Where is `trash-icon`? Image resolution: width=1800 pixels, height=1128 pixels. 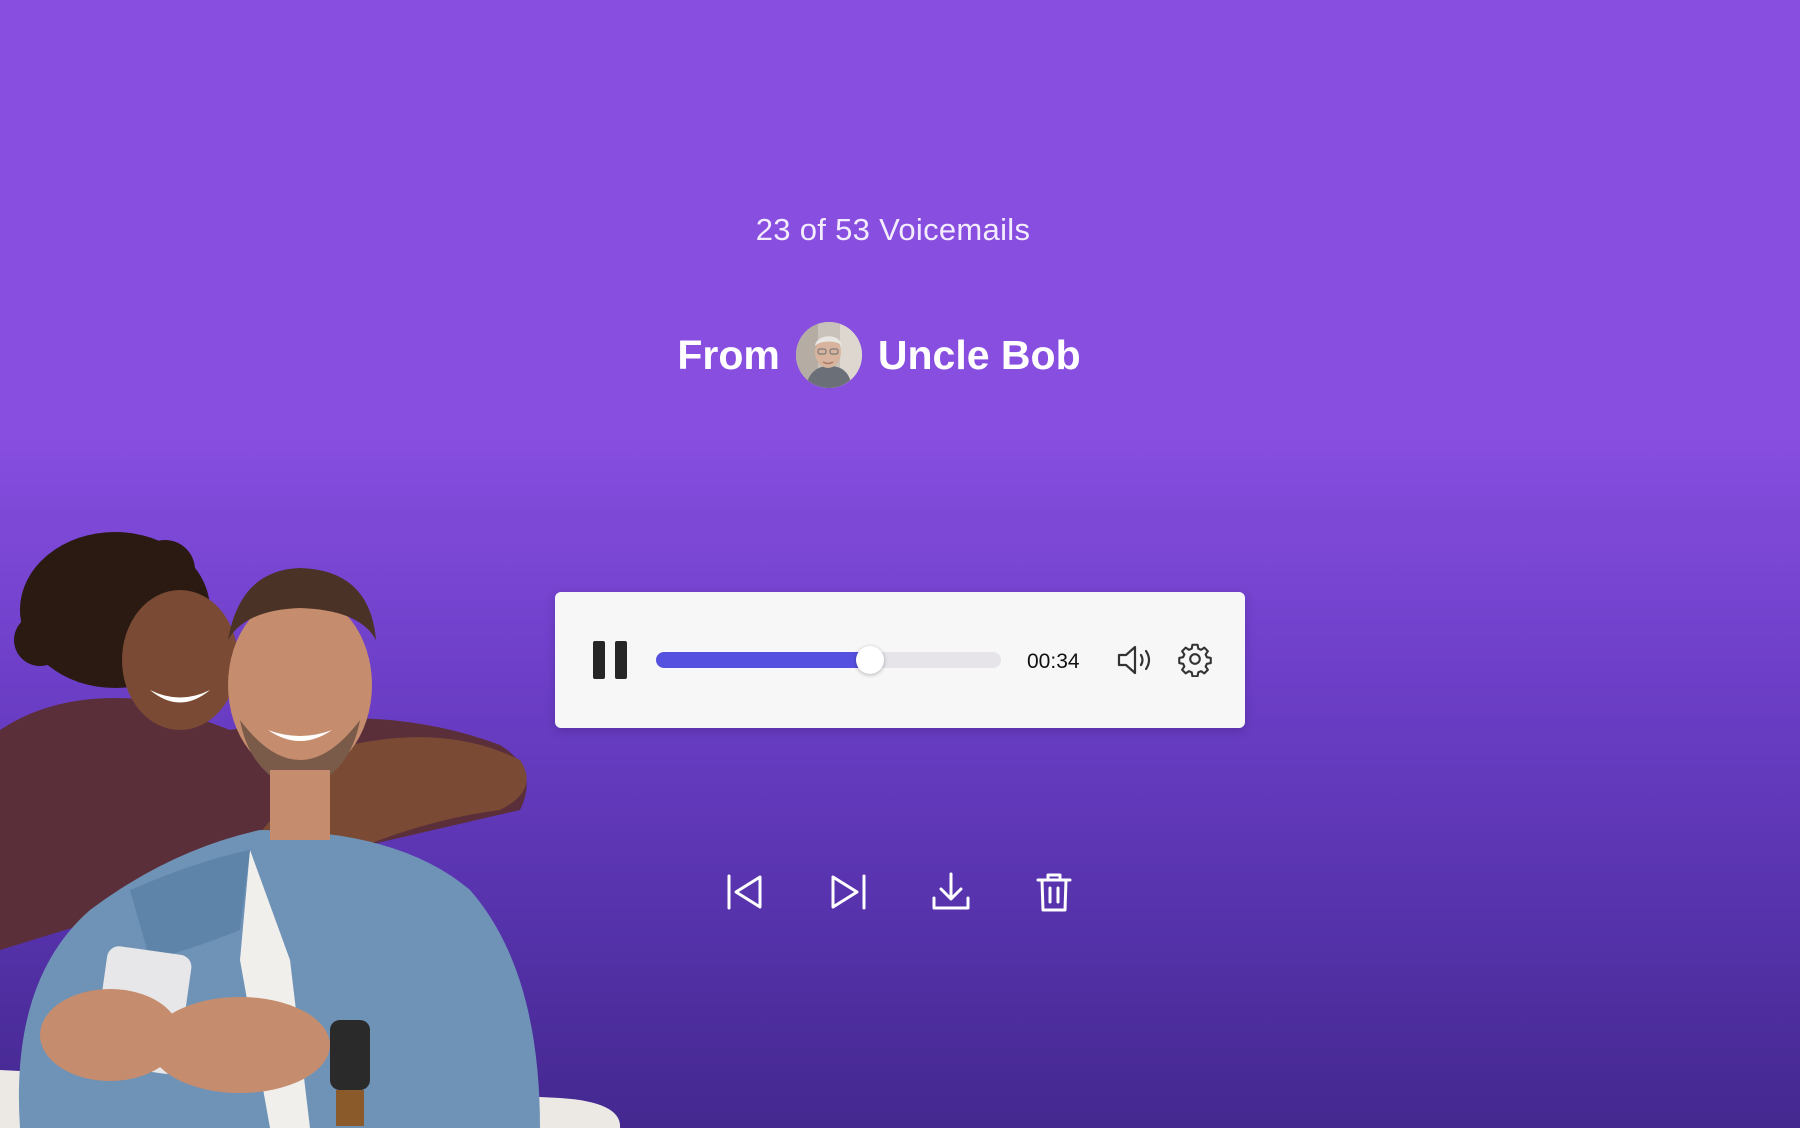
trash-icon is located at coordinates (1054, 892).